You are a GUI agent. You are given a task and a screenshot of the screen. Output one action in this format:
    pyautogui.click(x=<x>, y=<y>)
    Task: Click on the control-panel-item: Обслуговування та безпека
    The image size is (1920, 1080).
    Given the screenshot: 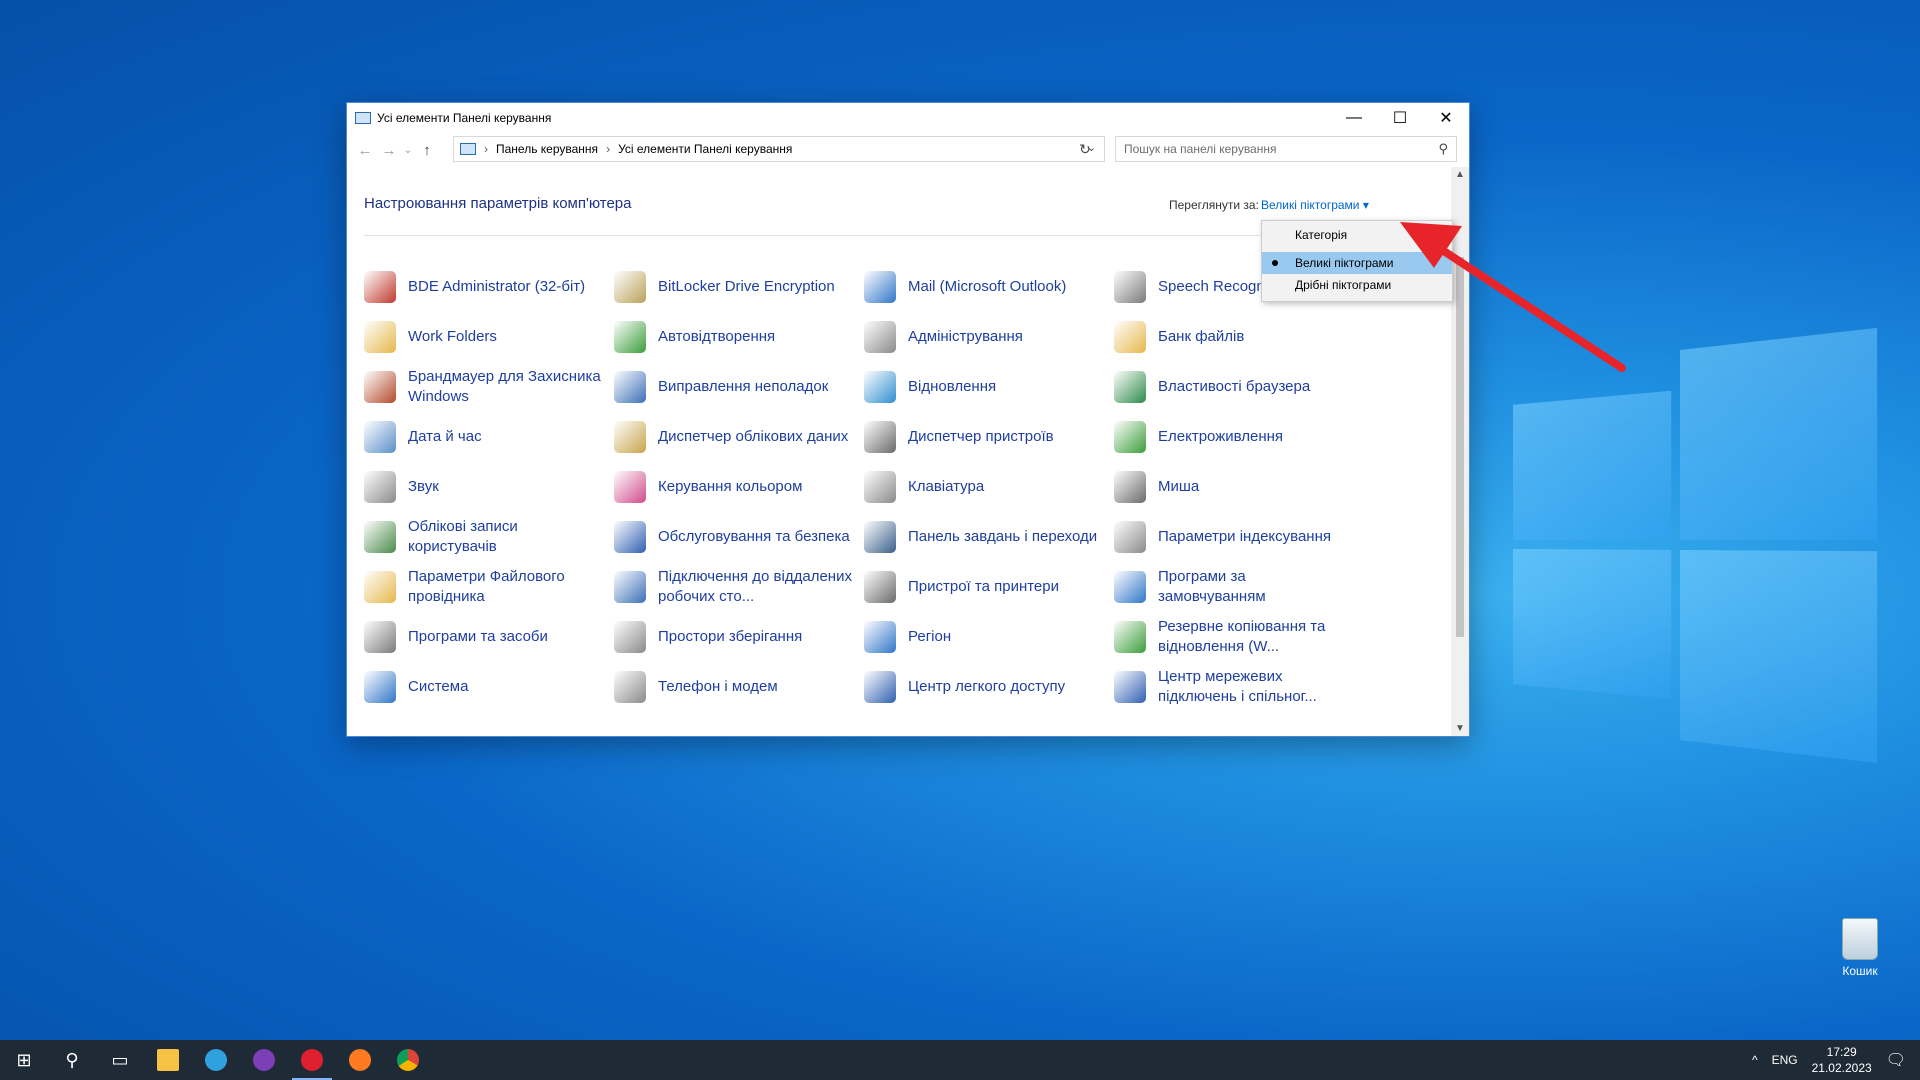 What is the action you would take?
    pyautogui.click(x=734, y=537)
    